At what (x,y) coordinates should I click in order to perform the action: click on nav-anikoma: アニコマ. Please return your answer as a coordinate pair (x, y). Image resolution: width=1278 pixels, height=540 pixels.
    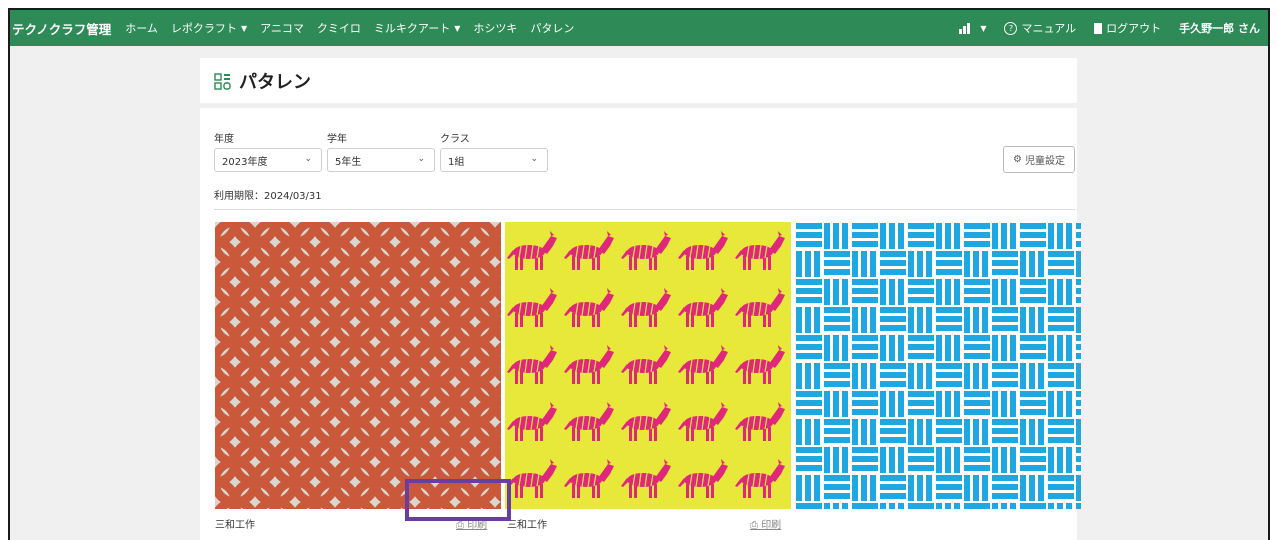
    Looking at the image, I should click on (282, 28).